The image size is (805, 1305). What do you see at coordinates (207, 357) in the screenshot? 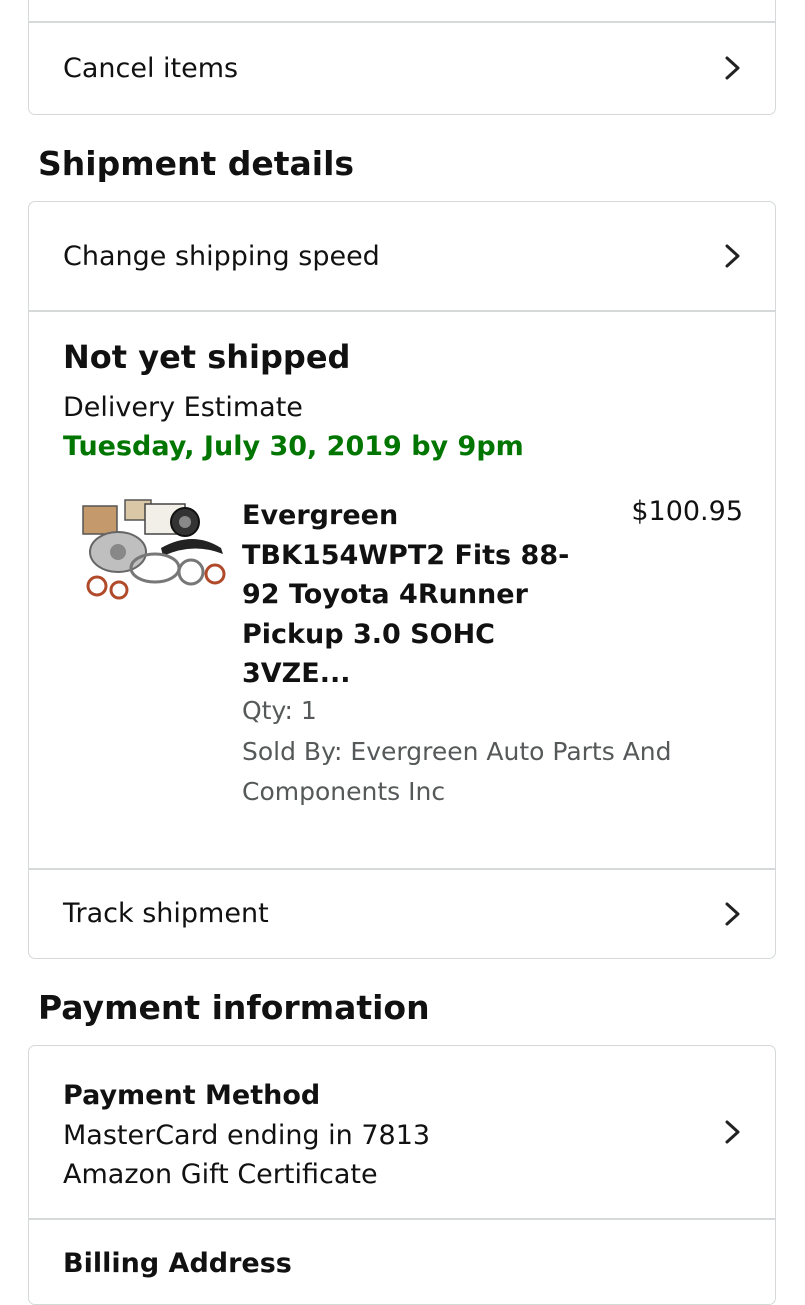
I see `shipment-status: Not yet shipped` at bounding box center [207, 357].